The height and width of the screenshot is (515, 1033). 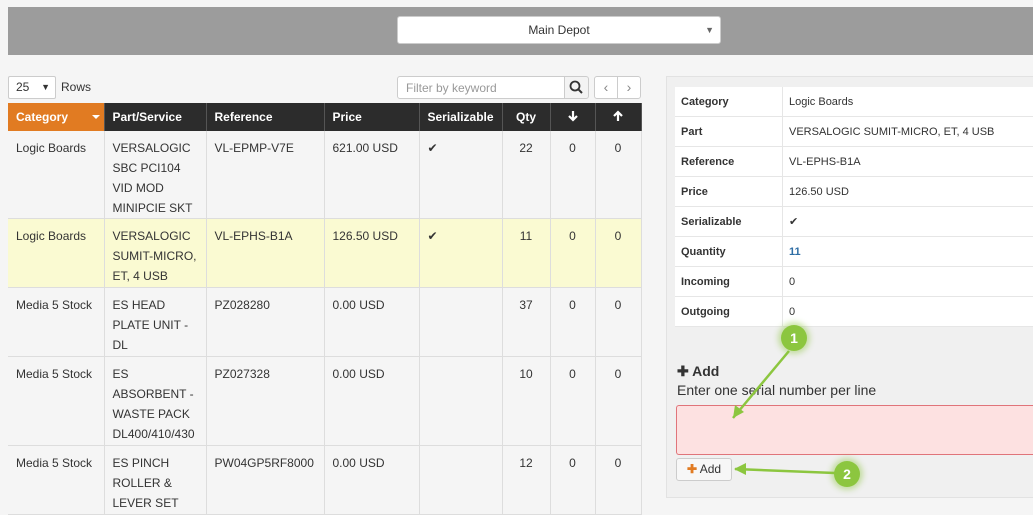 I want to click on cell-qty: 22, so click(x=526, y=175).